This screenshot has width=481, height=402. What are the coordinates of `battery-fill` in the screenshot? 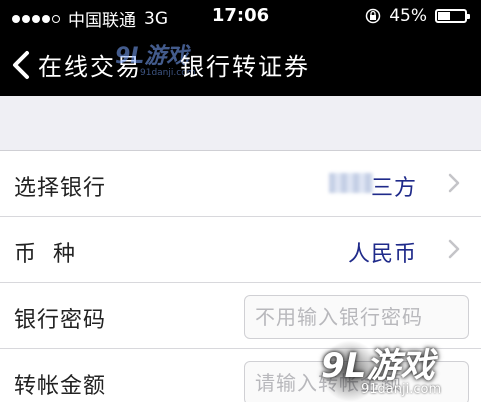 It's located at (444, 16).